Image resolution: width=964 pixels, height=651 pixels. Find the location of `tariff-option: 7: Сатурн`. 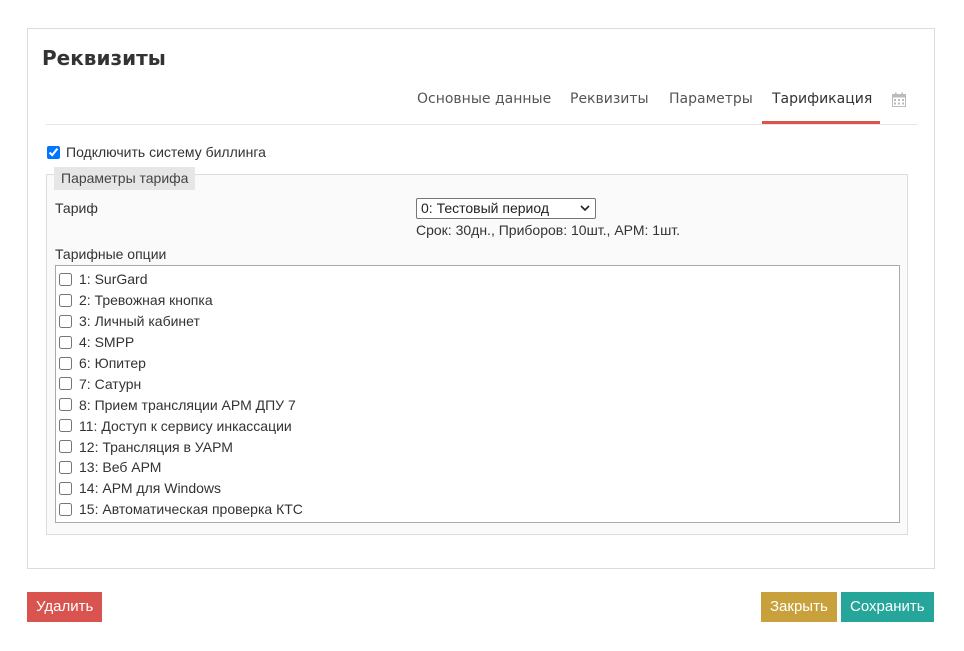

tariff-option: 7: Сатурн is located at coordinates (181, 383).